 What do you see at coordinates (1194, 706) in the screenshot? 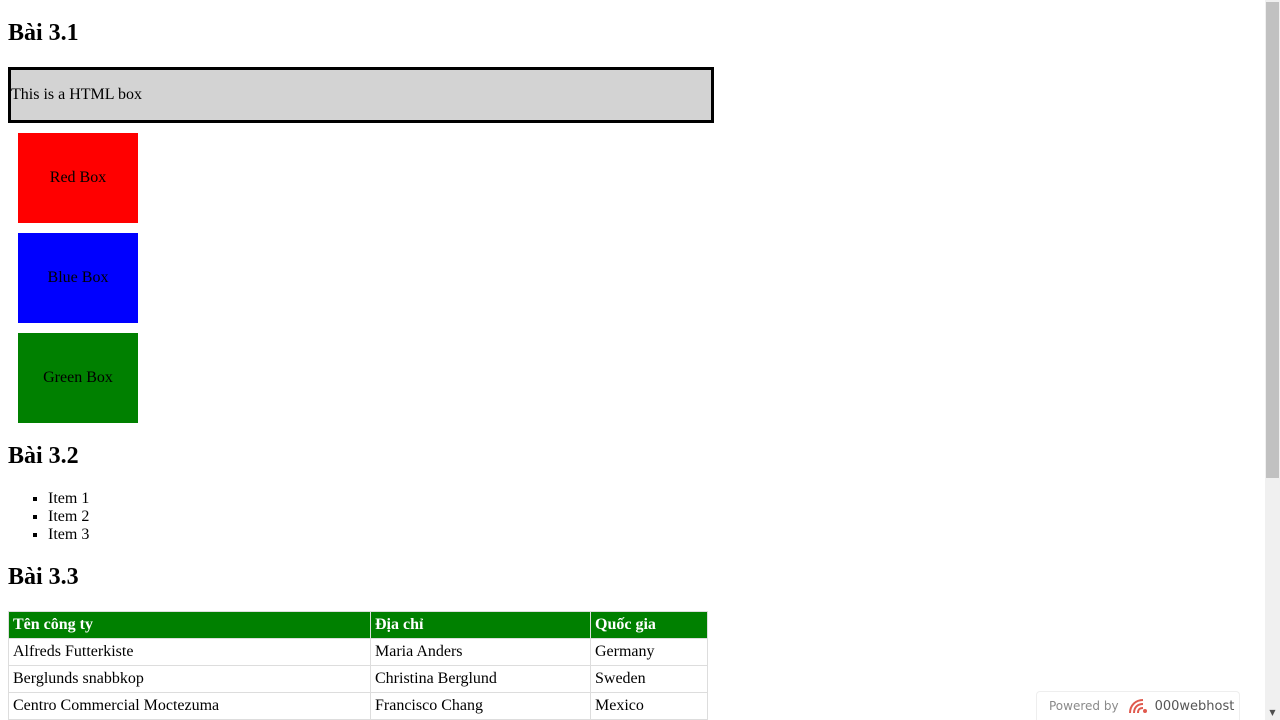
I see `brand-name: 000webhost` at bounding box center [1194, 706].